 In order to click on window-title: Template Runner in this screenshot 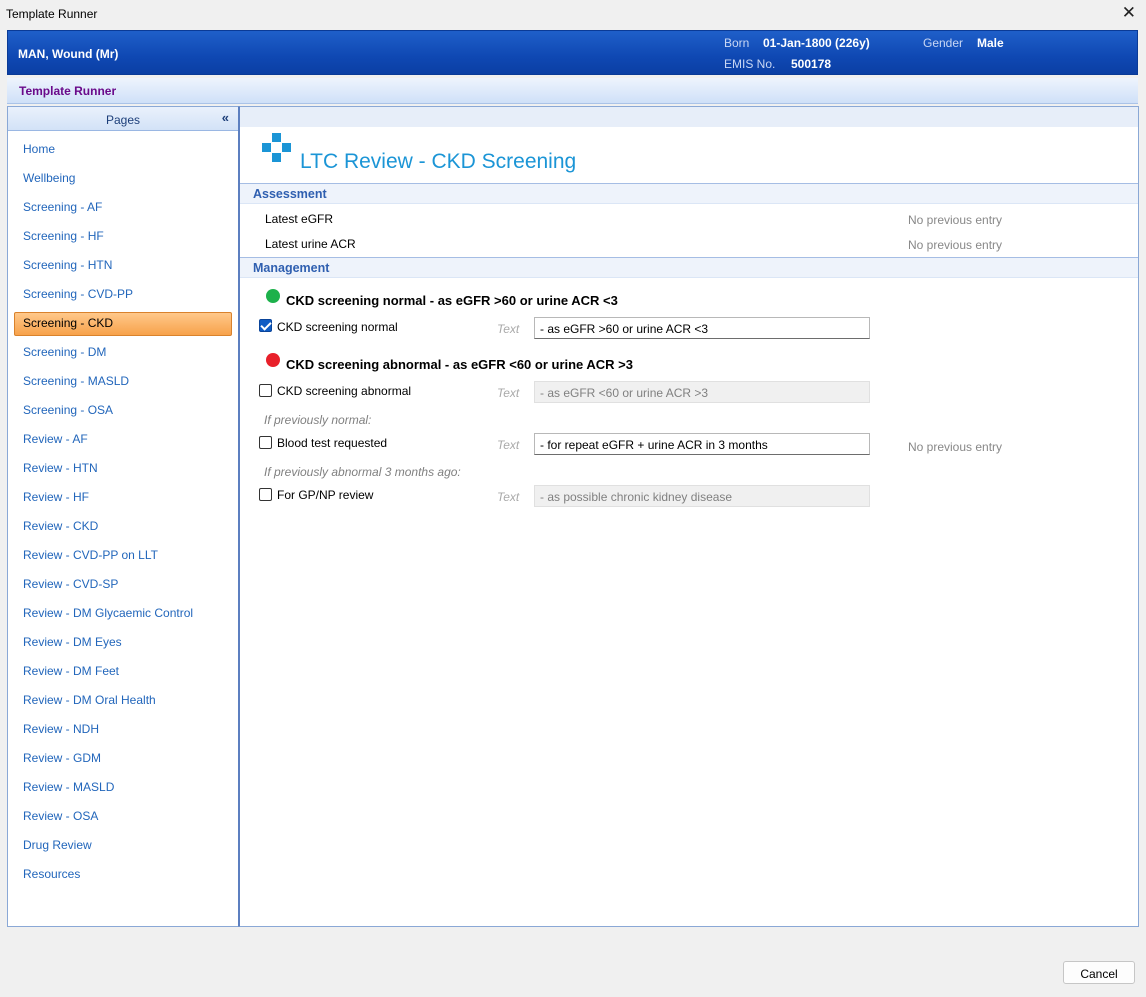, I will do `click(52, 14)`.